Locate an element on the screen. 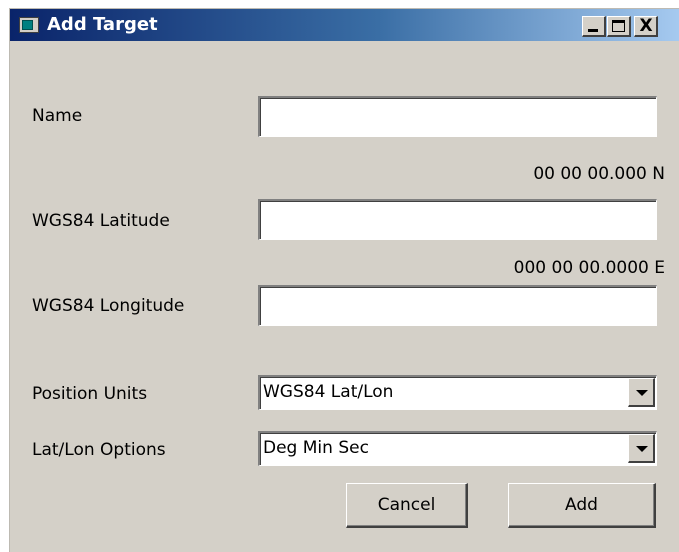  latlon-options-dropdown-button is located at coordinates (641, 448).